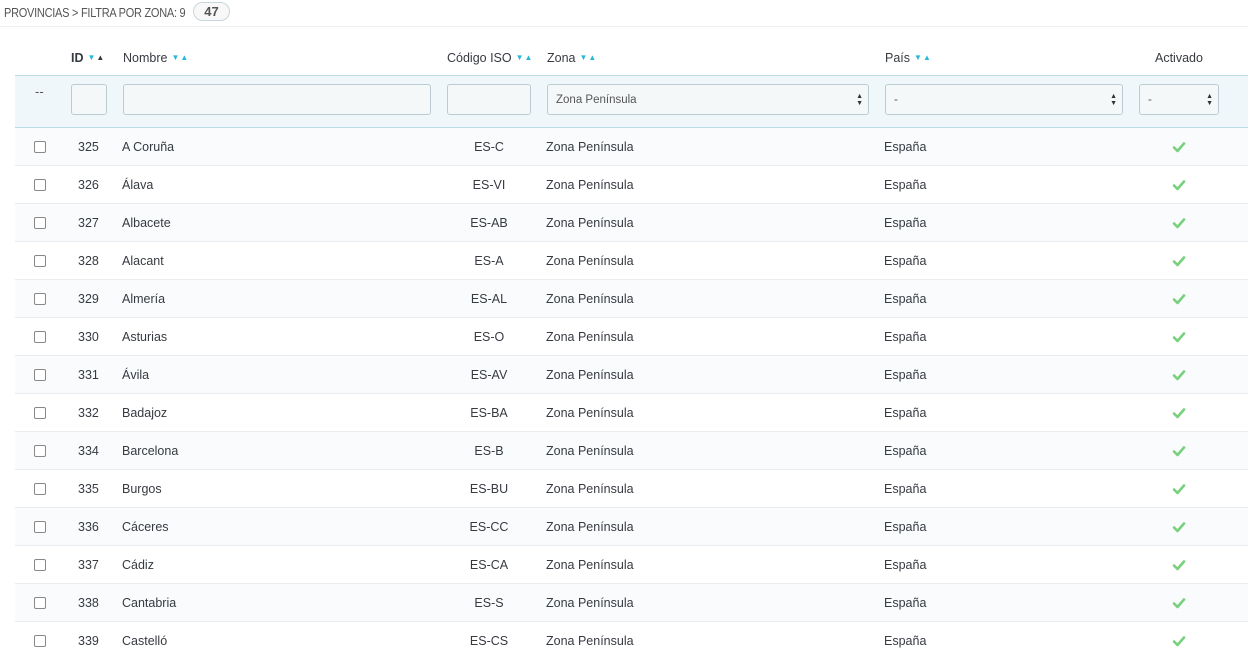 The image size is (1248, 656). Describe the element at coordinates (39, 91) in the screenshot. I see `bulk-select-placeholder: --` at that location.